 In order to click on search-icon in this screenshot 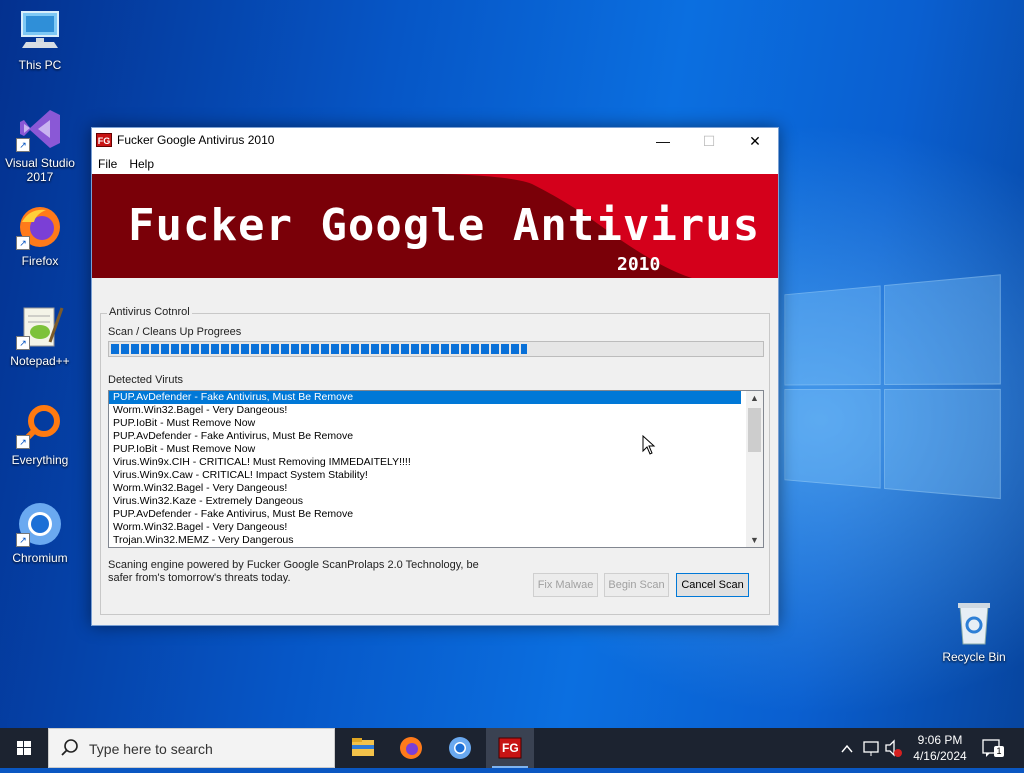, I will do `click(69, 747)`.